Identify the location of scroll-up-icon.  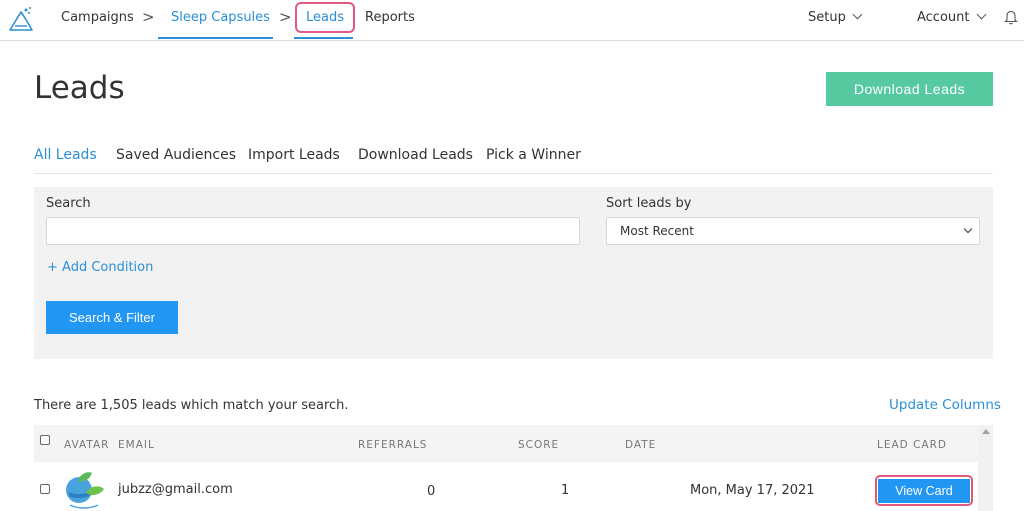
(986, 431).